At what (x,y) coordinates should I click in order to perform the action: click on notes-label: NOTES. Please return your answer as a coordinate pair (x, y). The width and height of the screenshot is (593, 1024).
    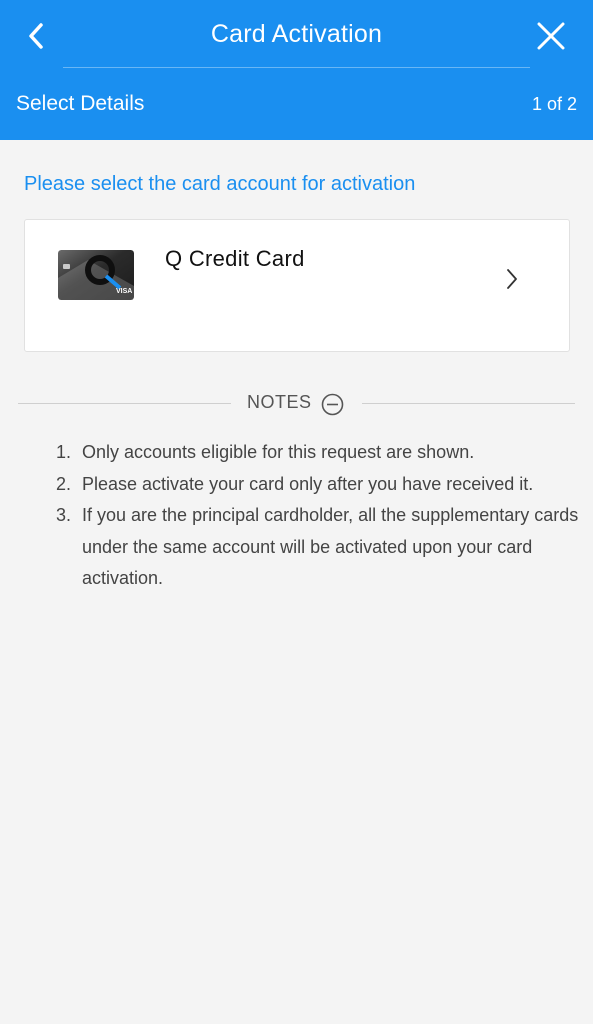
    Looking at the image, I should click on (279, 402).